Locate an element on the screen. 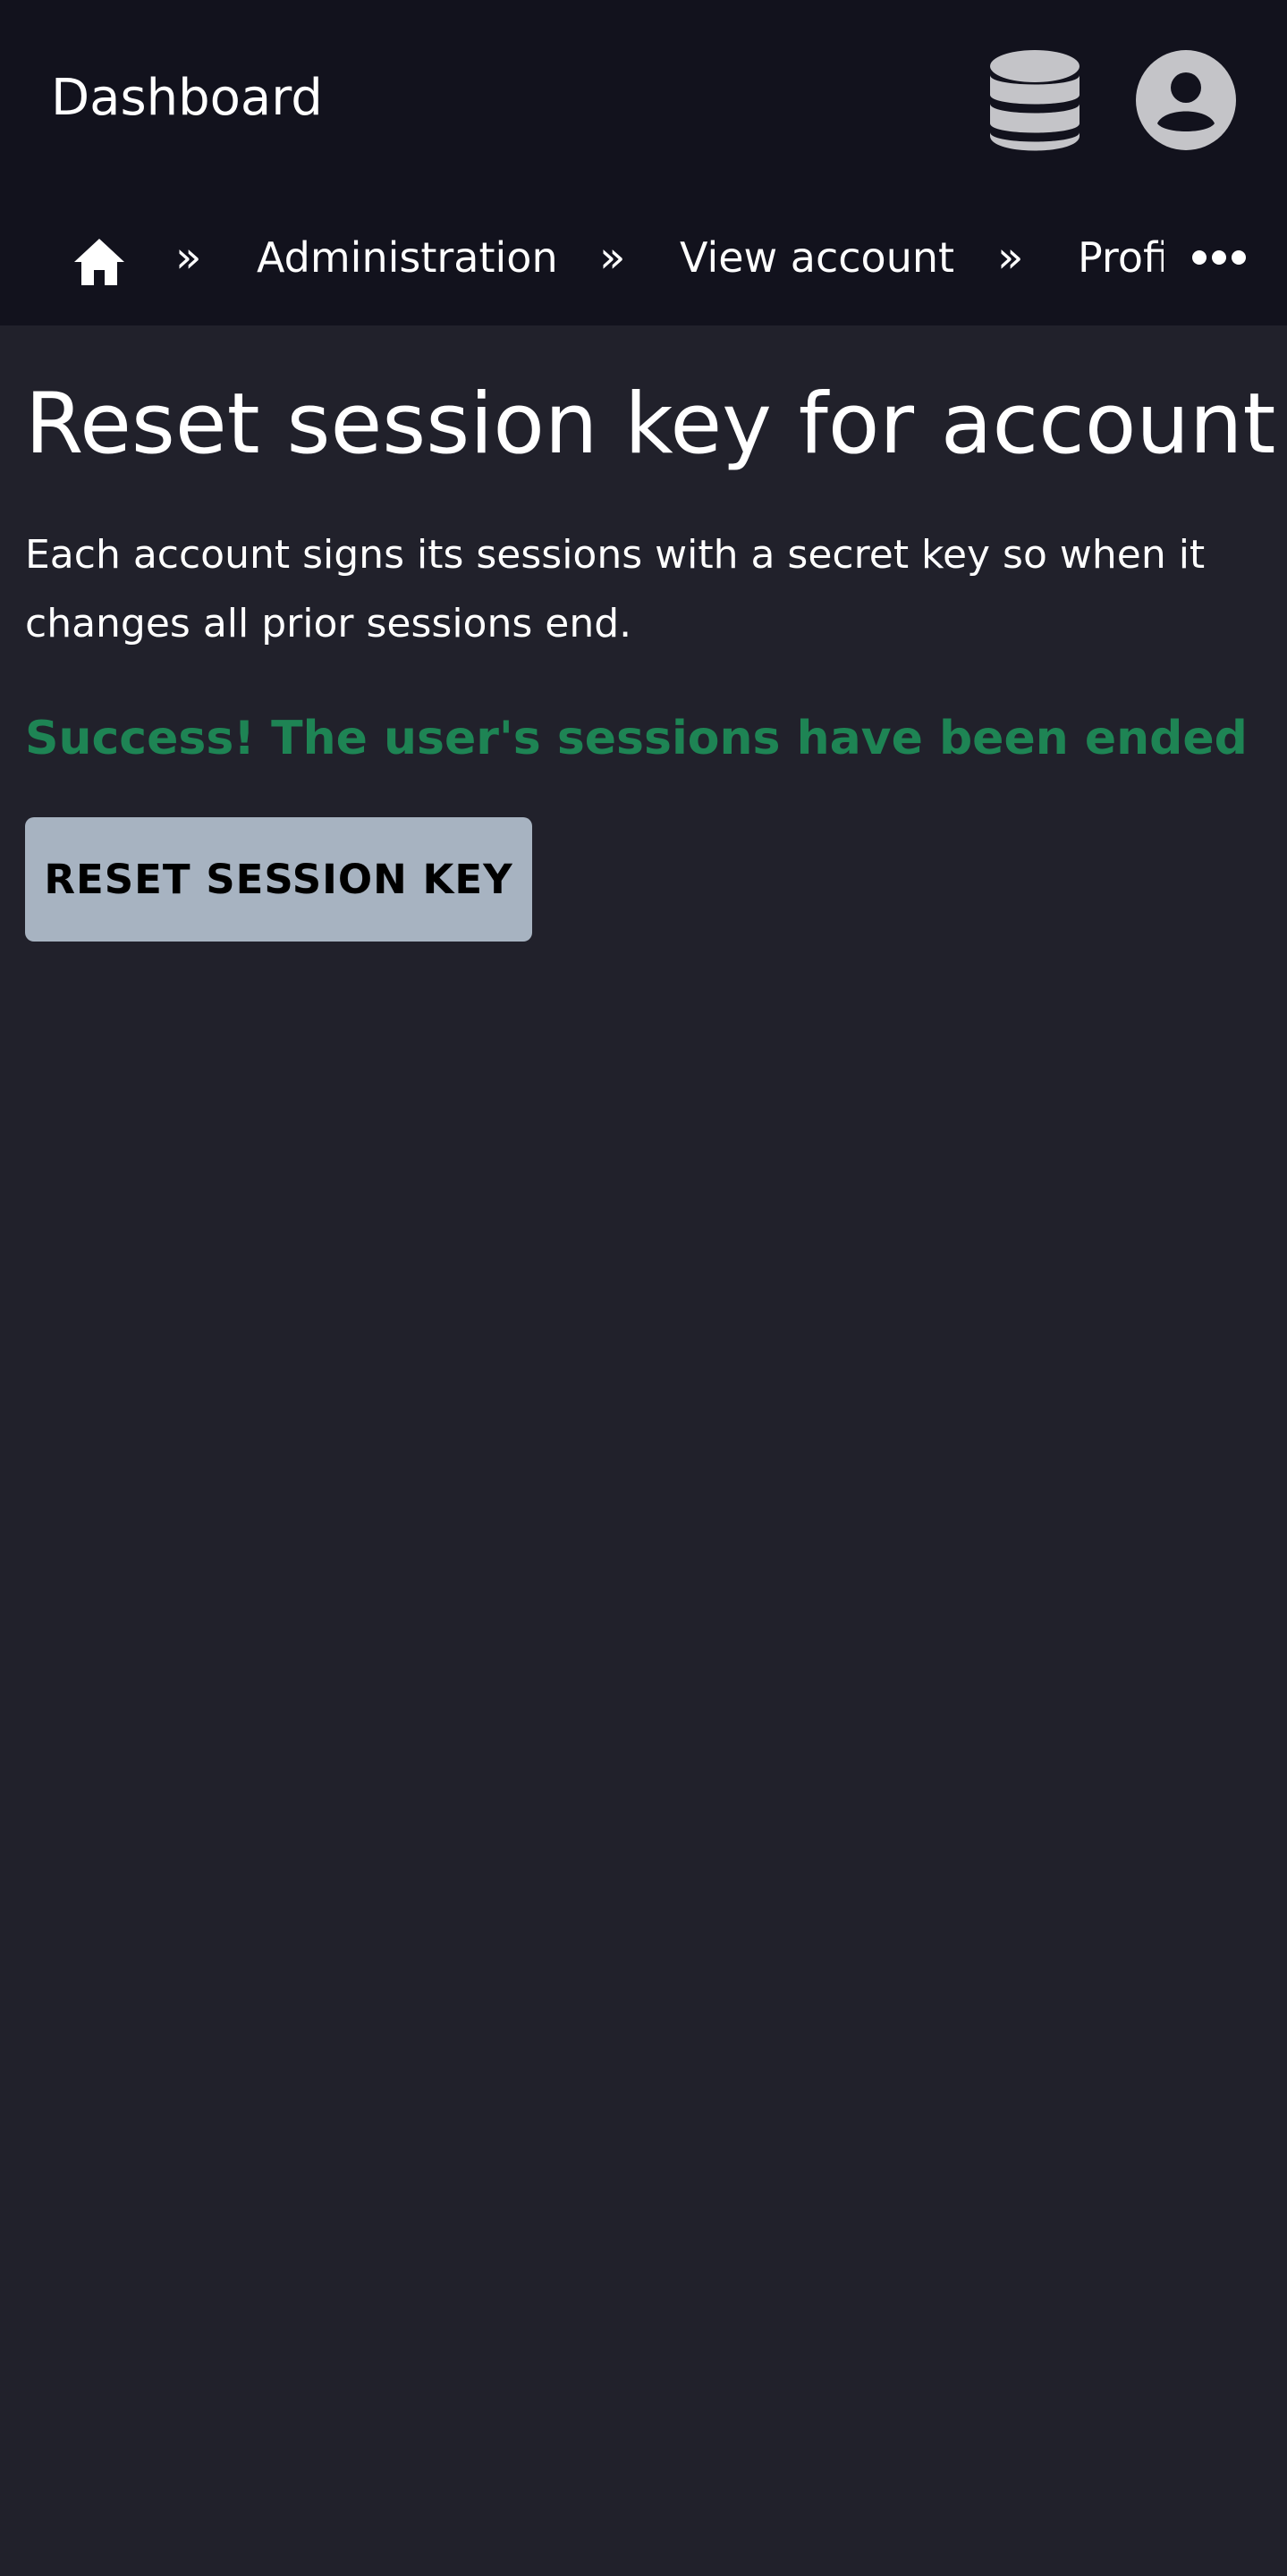 The height and width of the screenshot is (2576, 1287). user-circle-icon is located at coordinates (1186, 100).